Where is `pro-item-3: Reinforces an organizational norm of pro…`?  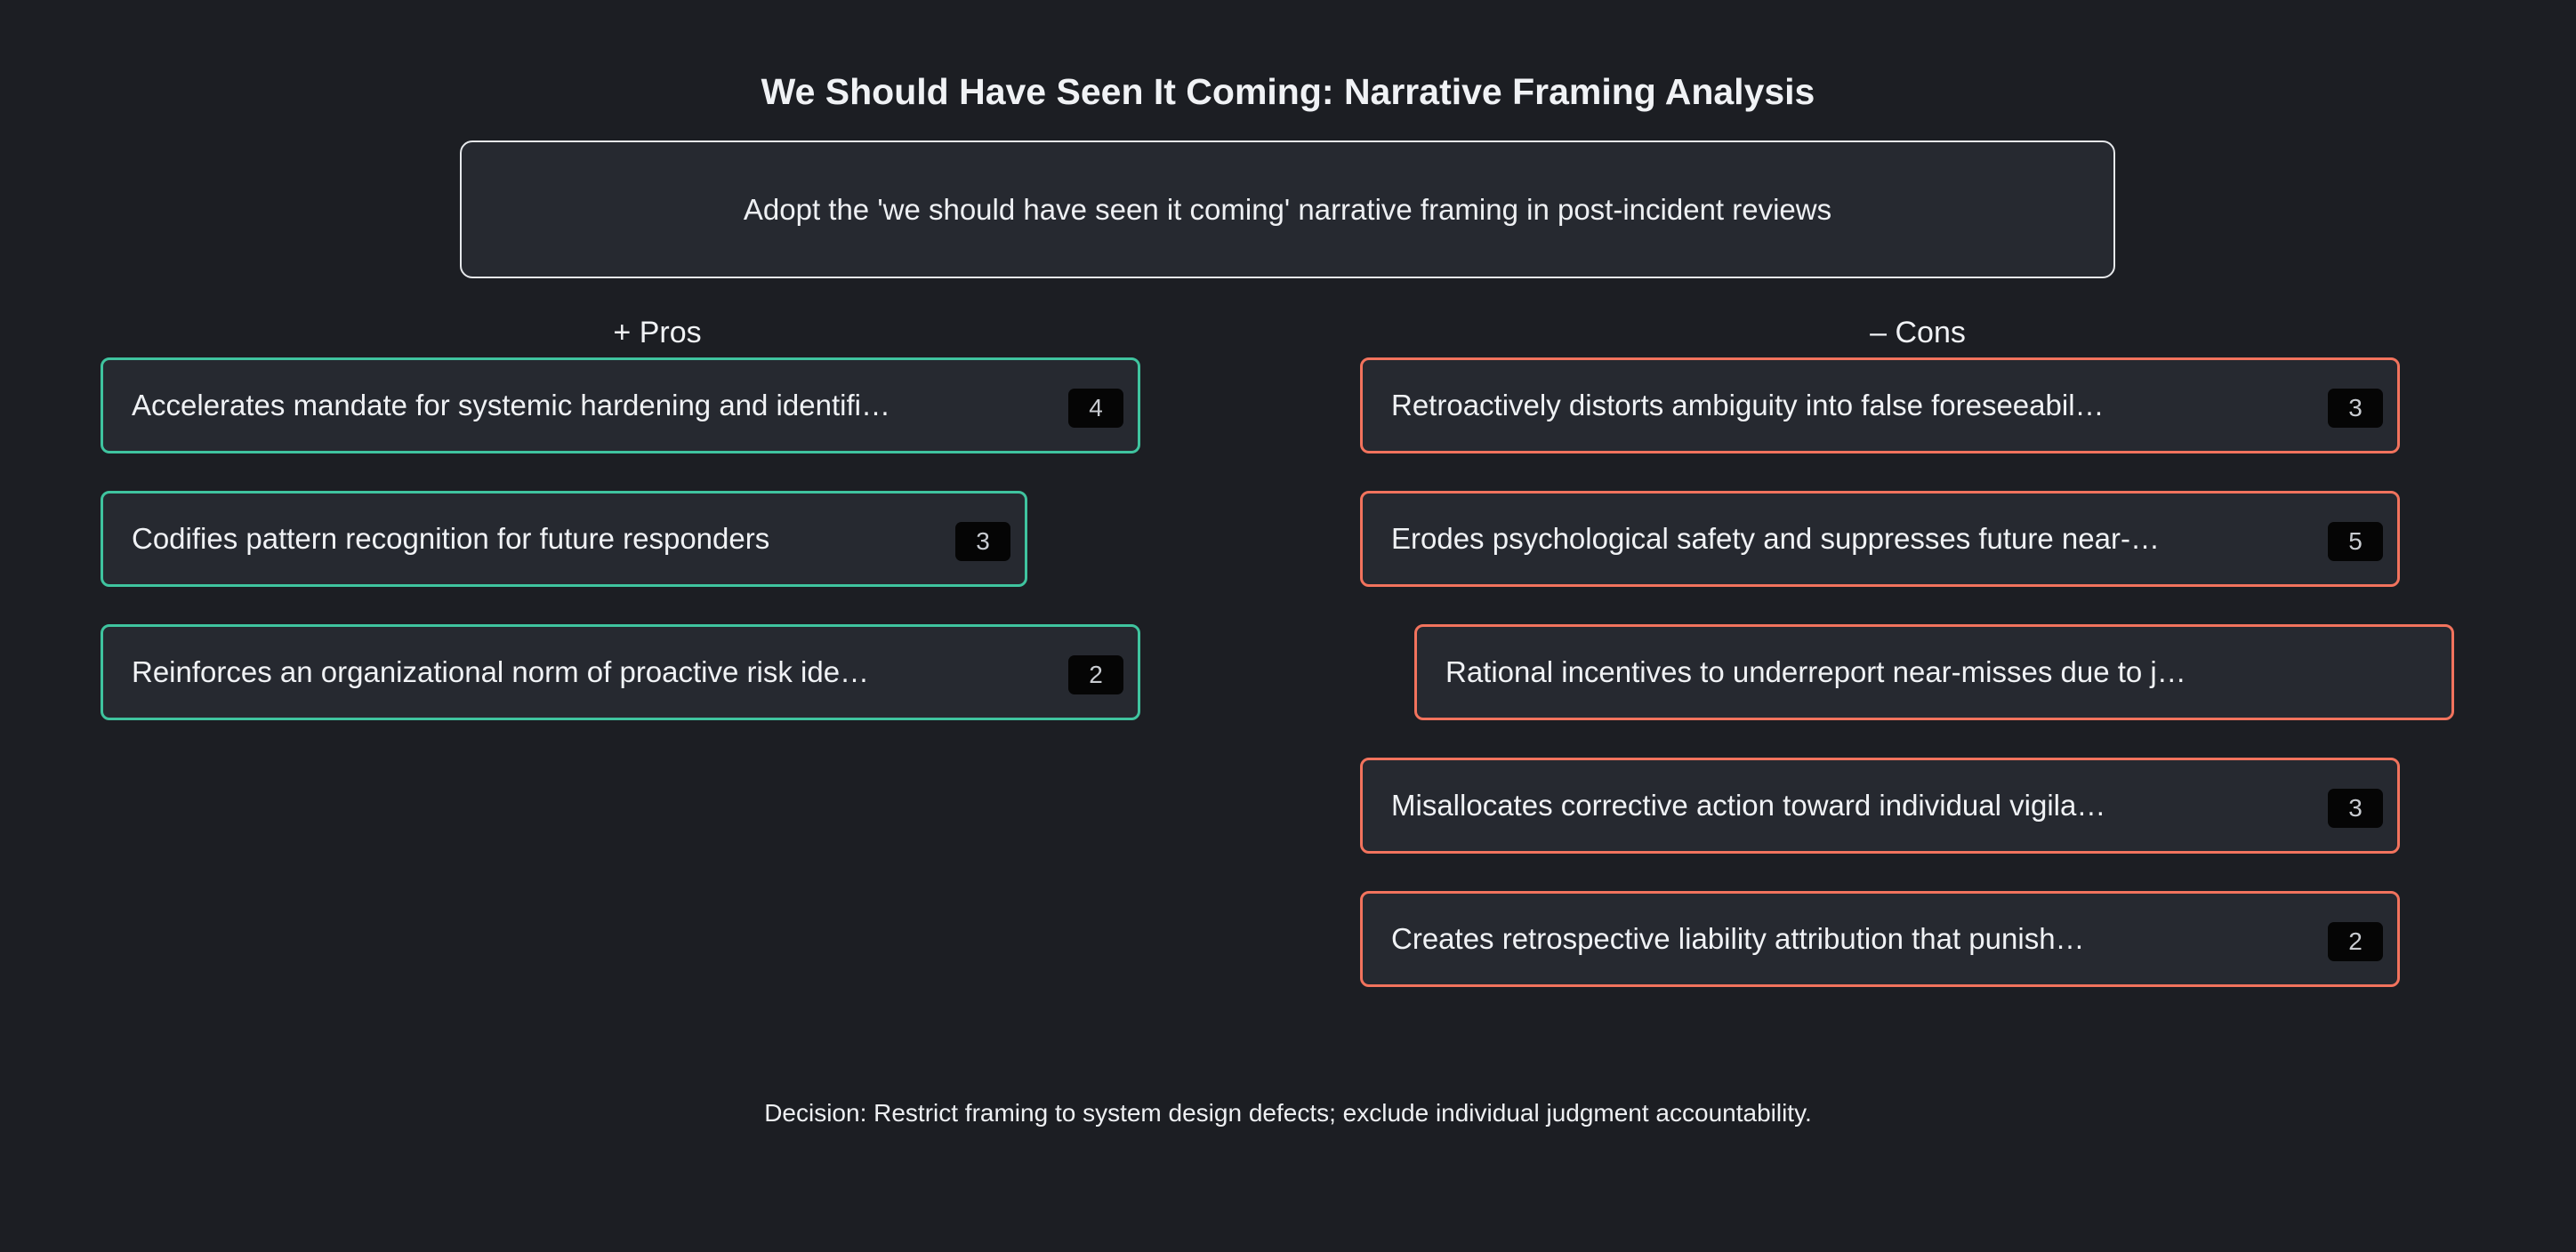
pro-item-3: Reinforces an organizational norm of pro… is located at coordinates (620, 672).